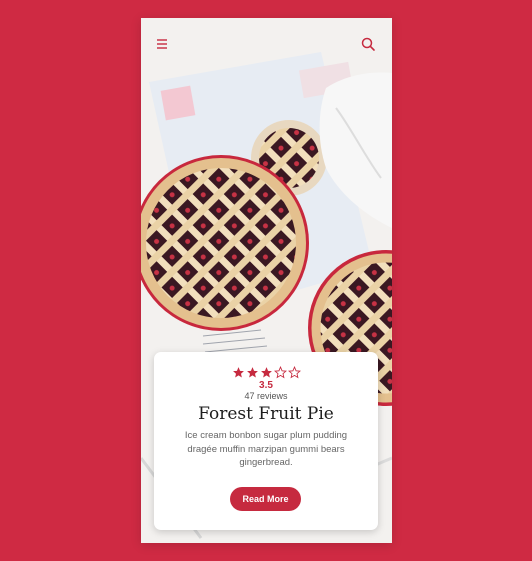 This screenshot has height=561, width=532. I want to click on review-count: 47 reviews, so click(266, 396).